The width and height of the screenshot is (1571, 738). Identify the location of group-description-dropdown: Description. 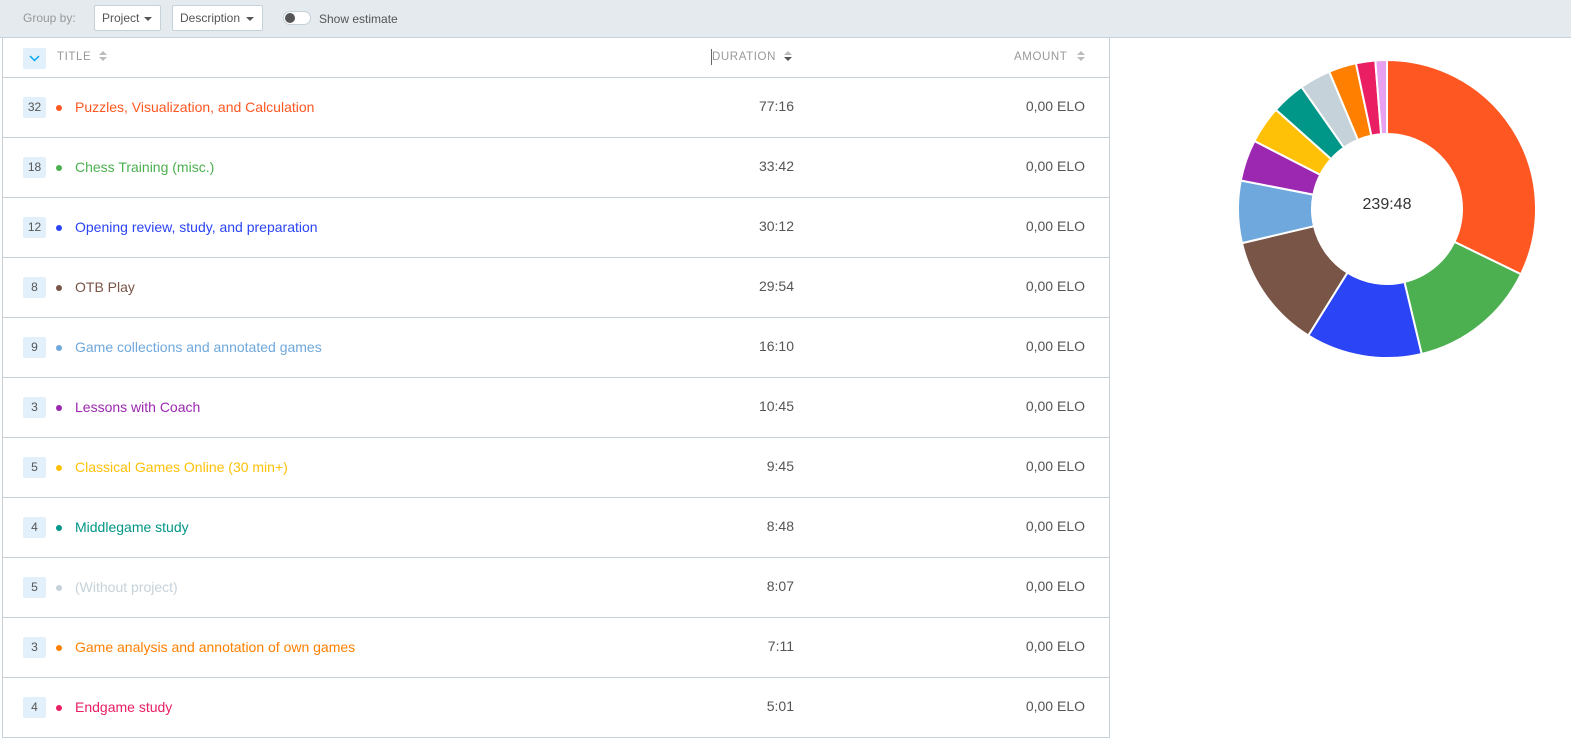
(217, 18).